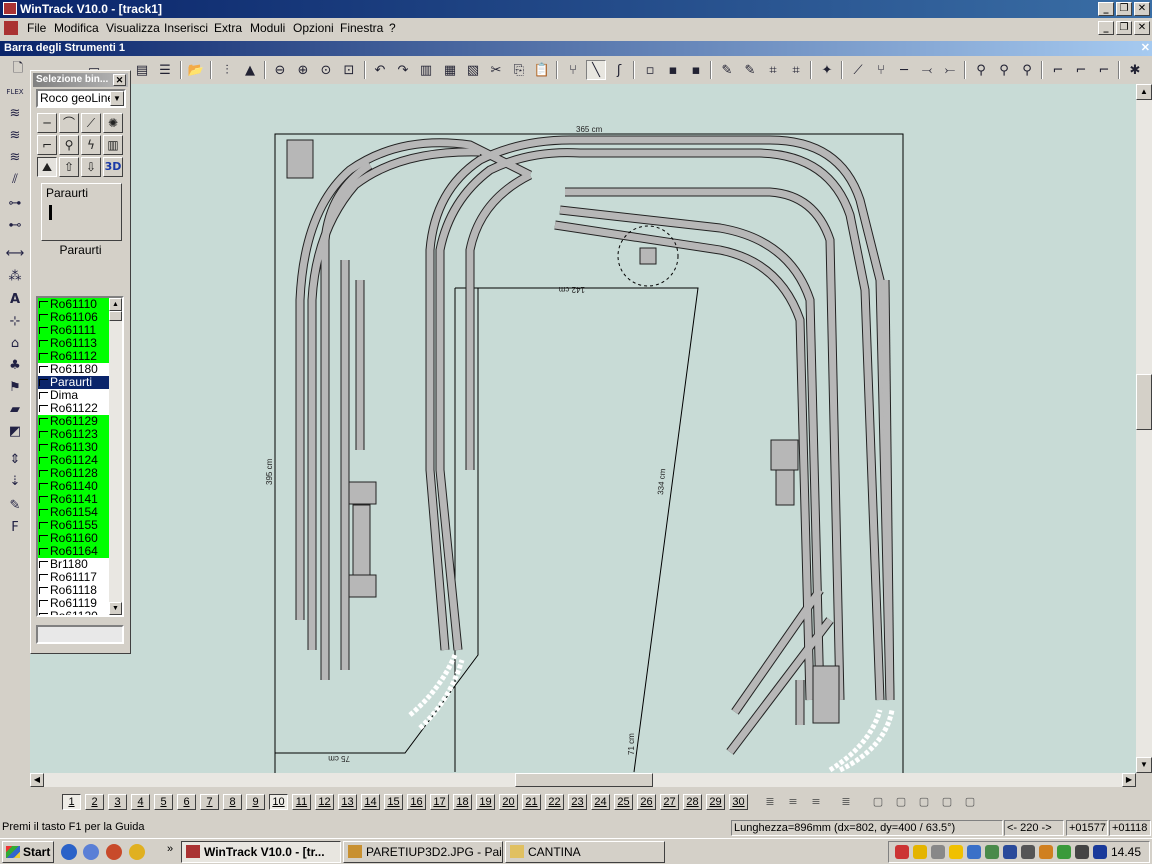 The height and width of the screenshot is (864, 1152). What do you see at coordinates (696, 70) in the screenshot?
I see `block-3-icon: ▪` at bounding box center [696, 70].